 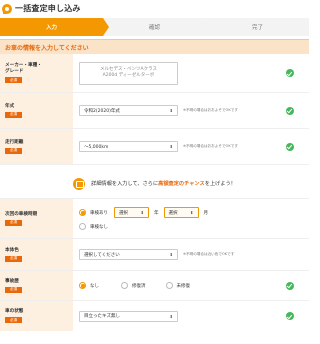 What do you see at coordinates (157, 27) in the screenshot?
I see `step-confirm: 確認` at bounding box center [157, 27].